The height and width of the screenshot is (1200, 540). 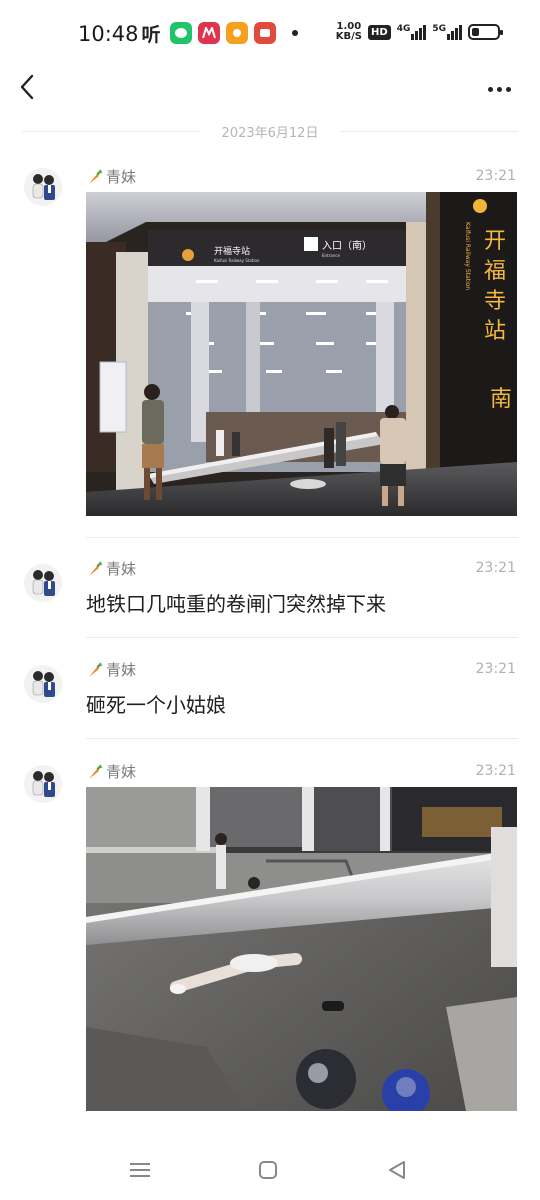 What do you see at coordinates (151, 34) in the screenshot?
I see `ting-icon: 听` at bounding box center [151, 34].